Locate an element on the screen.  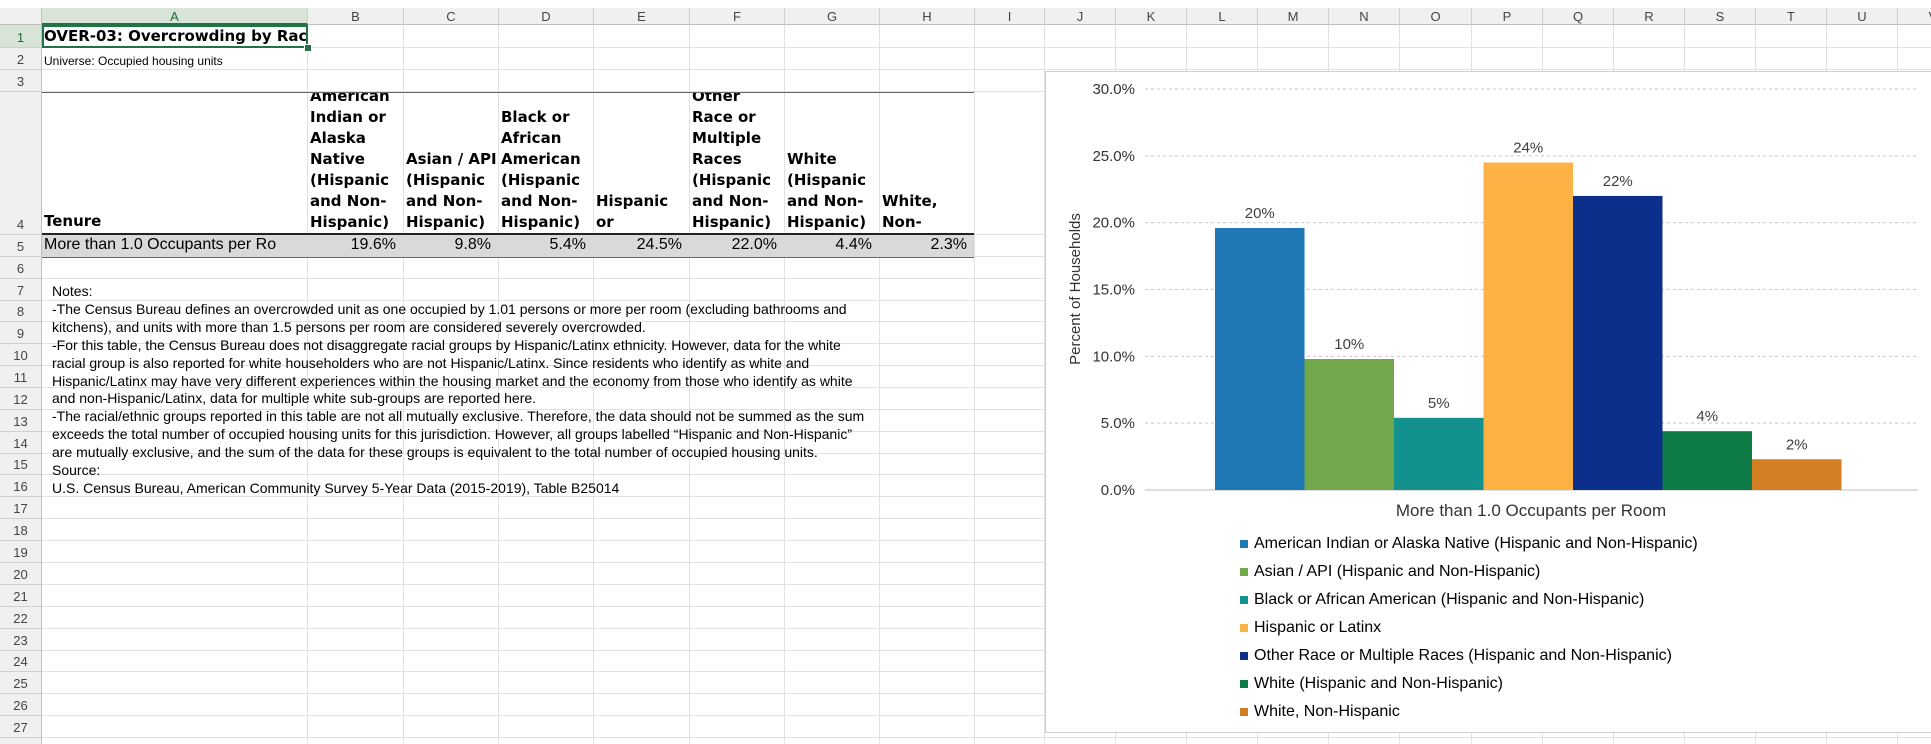
data-label: 20% is located at coordinates (1260, 213).